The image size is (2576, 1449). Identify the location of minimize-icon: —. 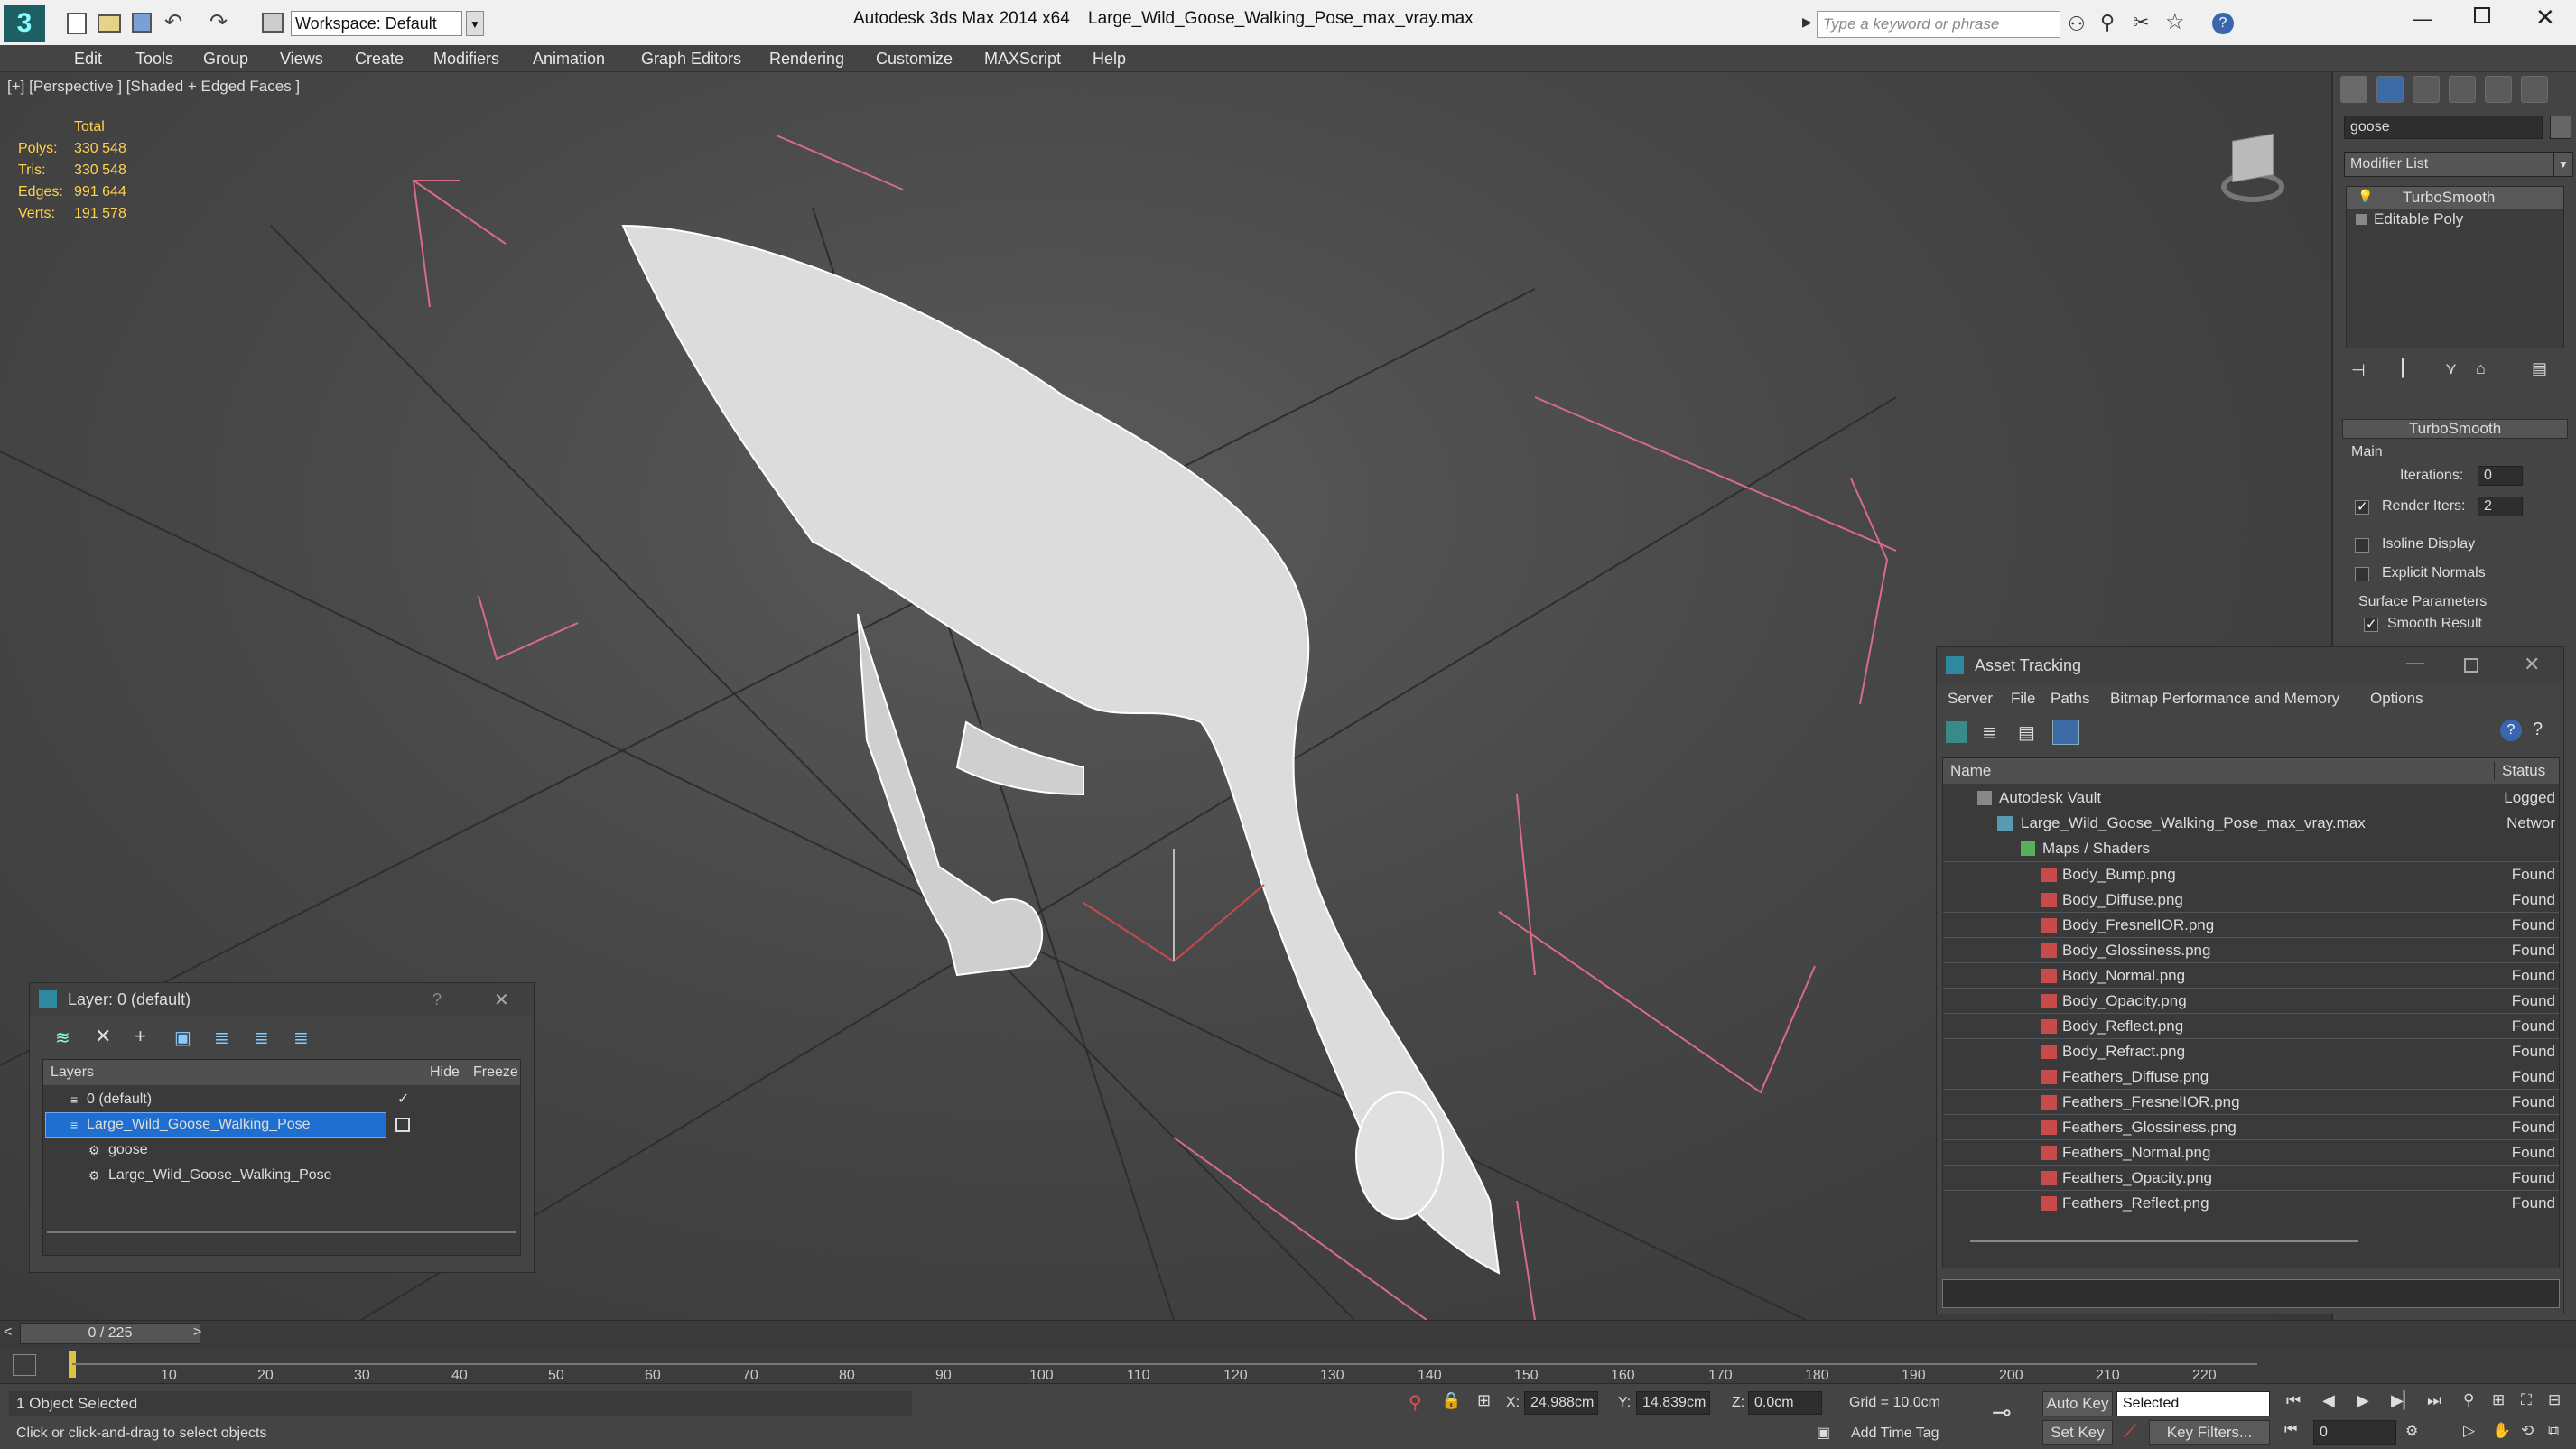
(2422, 19).